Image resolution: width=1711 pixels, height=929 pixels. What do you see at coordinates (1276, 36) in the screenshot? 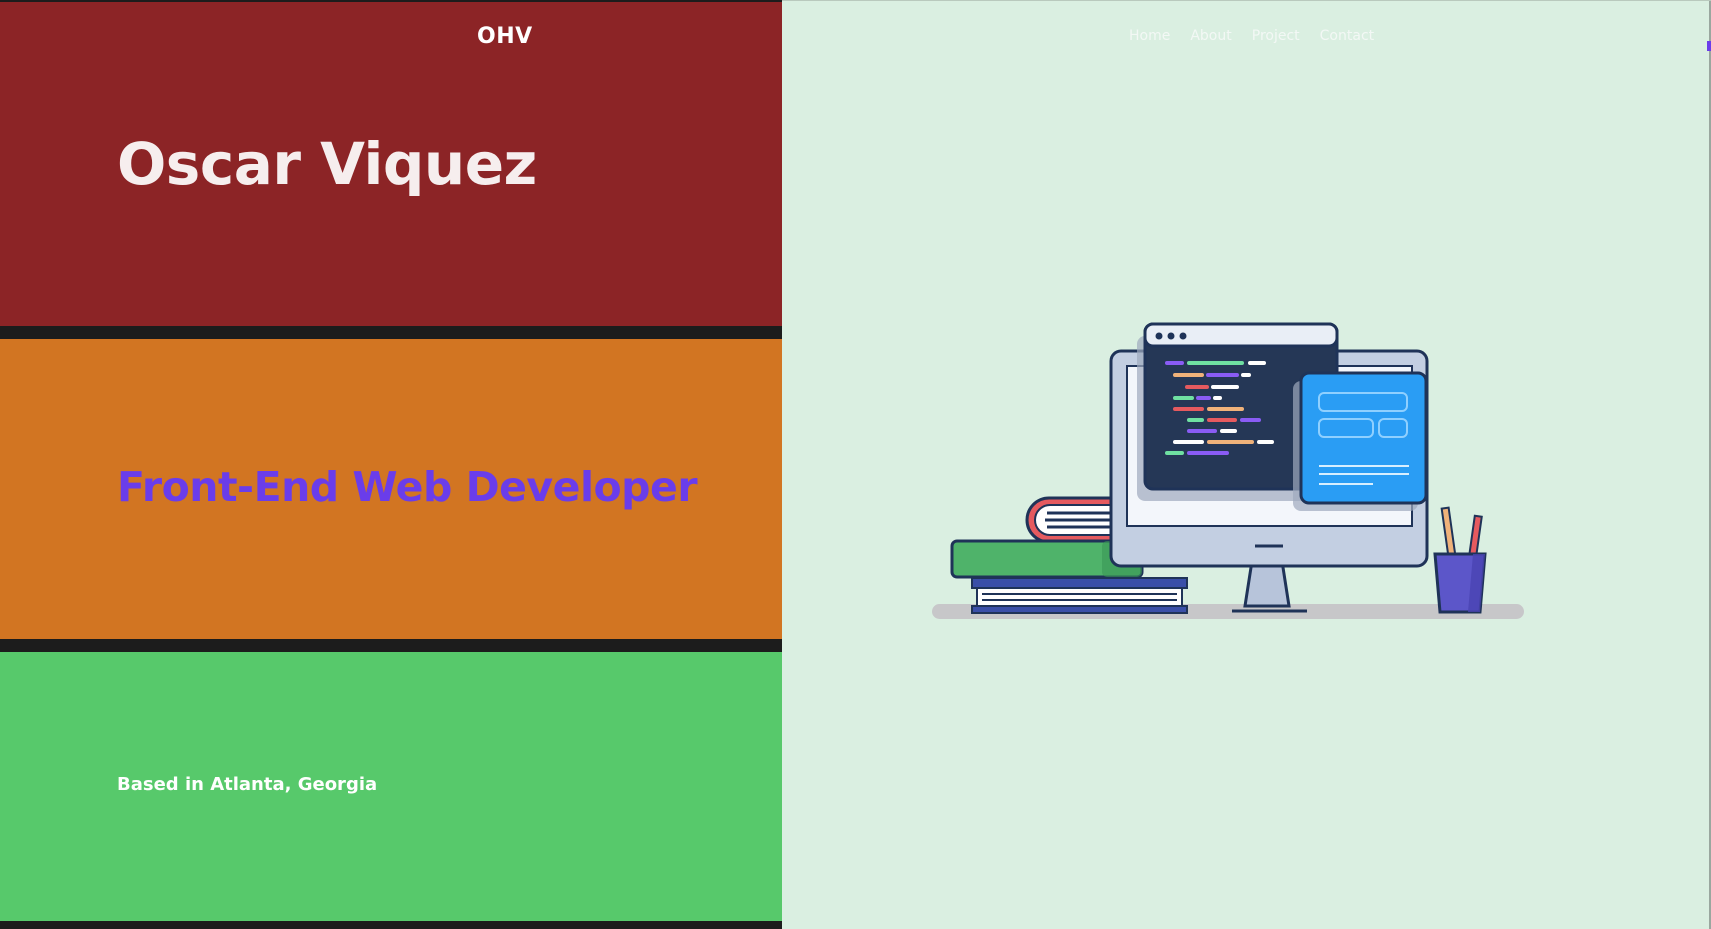
I see `nav-link-project: Project` at bounding box center [1276, 36].